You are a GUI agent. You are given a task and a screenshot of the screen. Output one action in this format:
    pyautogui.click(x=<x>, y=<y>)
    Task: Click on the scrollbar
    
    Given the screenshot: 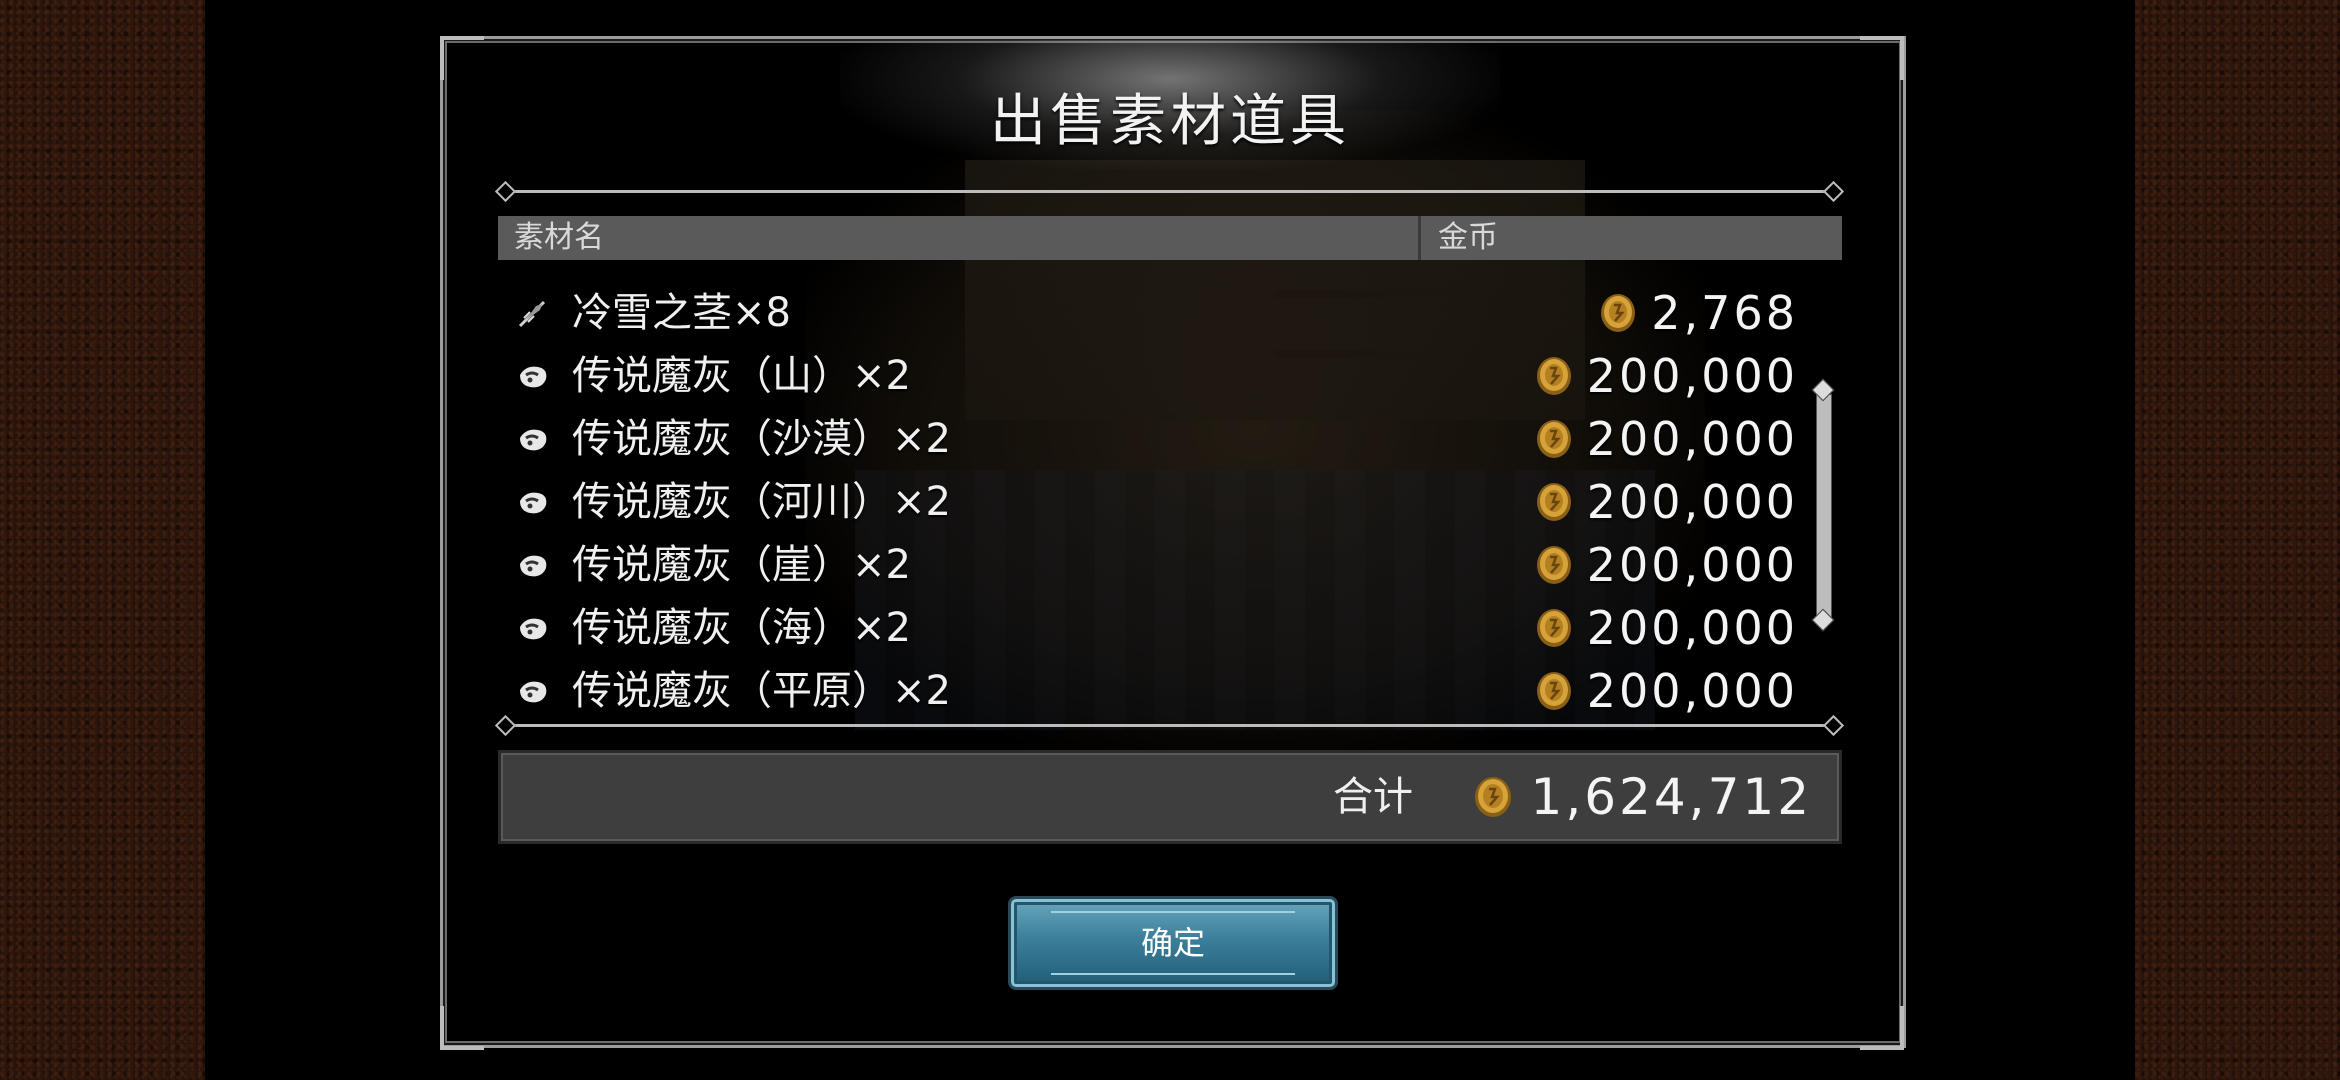 What is the action you would take?
    pyautogui.click(x=1823, y=505)
    